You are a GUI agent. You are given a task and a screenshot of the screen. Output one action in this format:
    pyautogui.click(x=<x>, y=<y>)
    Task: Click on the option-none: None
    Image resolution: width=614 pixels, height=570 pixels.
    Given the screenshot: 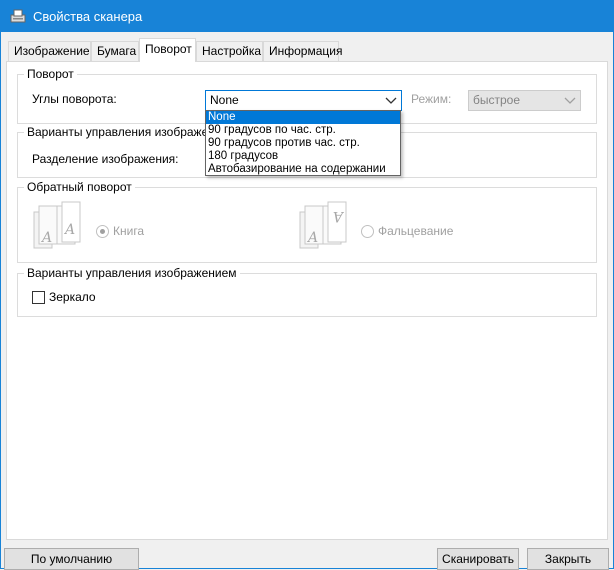 What is the action you would take?
    pyautogui.click(x=303, y=117)
    